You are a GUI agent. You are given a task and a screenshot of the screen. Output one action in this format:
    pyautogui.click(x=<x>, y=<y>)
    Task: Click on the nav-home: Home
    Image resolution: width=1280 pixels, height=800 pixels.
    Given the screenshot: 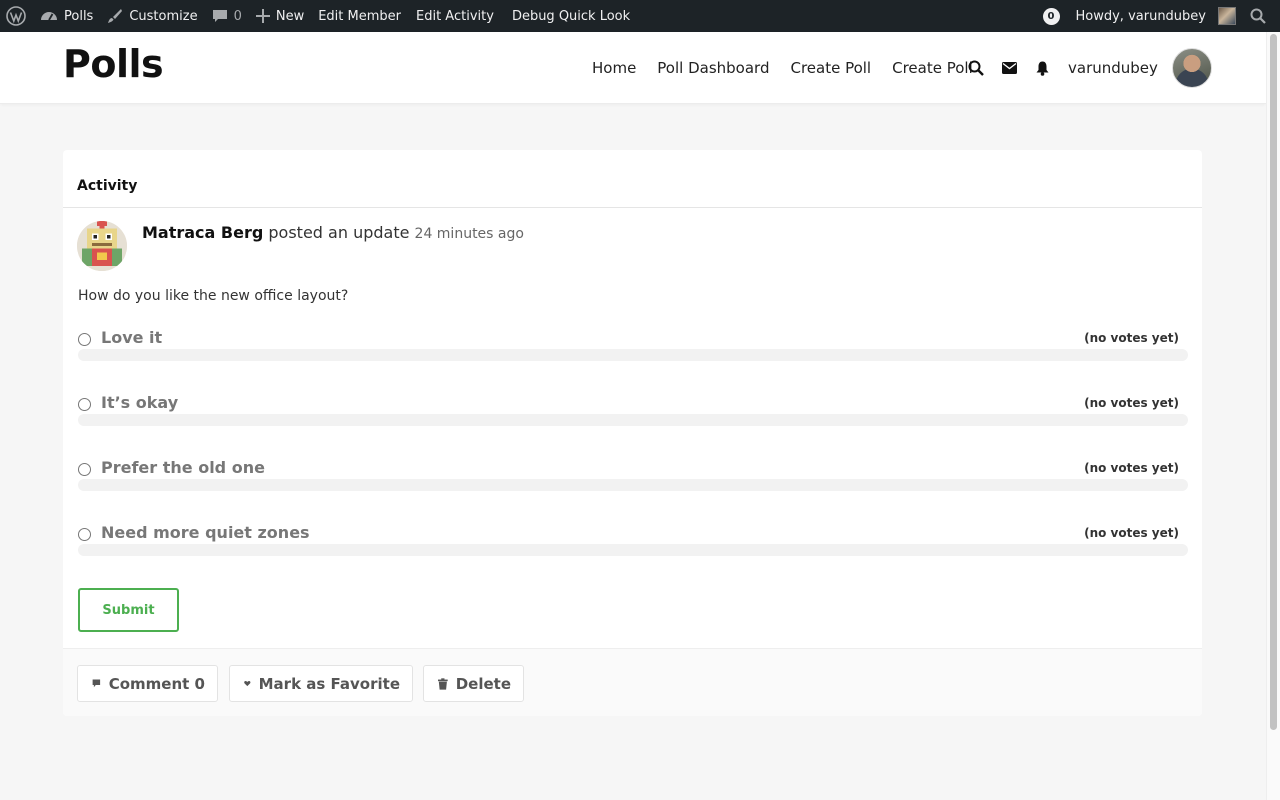 What is the action you would take?
    pyautogui.click(x=614, y=68)
    